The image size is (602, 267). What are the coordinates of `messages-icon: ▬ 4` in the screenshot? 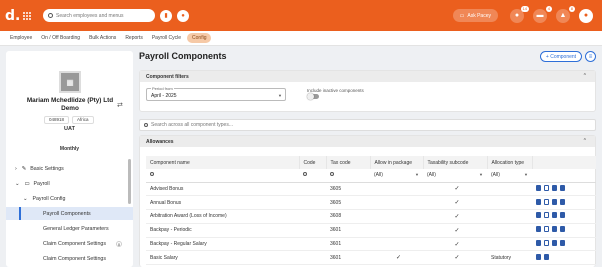 It's located at (542, 14).